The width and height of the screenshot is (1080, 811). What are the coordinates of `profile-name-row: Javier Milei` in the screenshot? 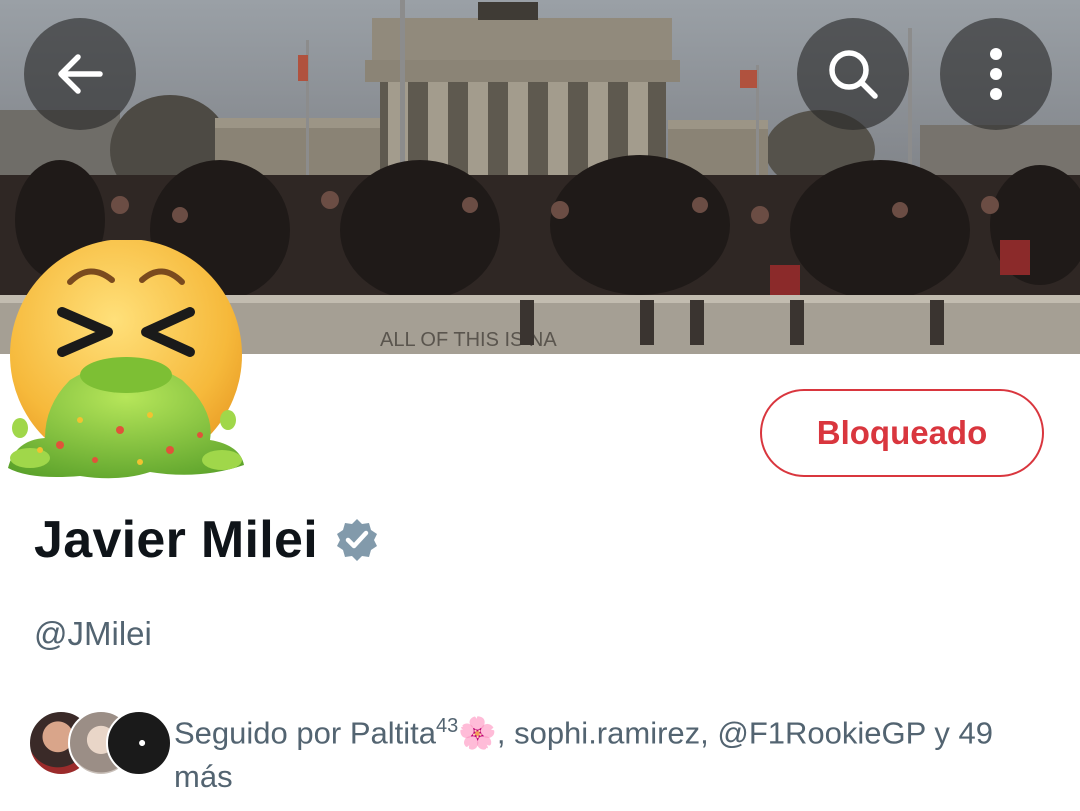 It's located at (207, 540).